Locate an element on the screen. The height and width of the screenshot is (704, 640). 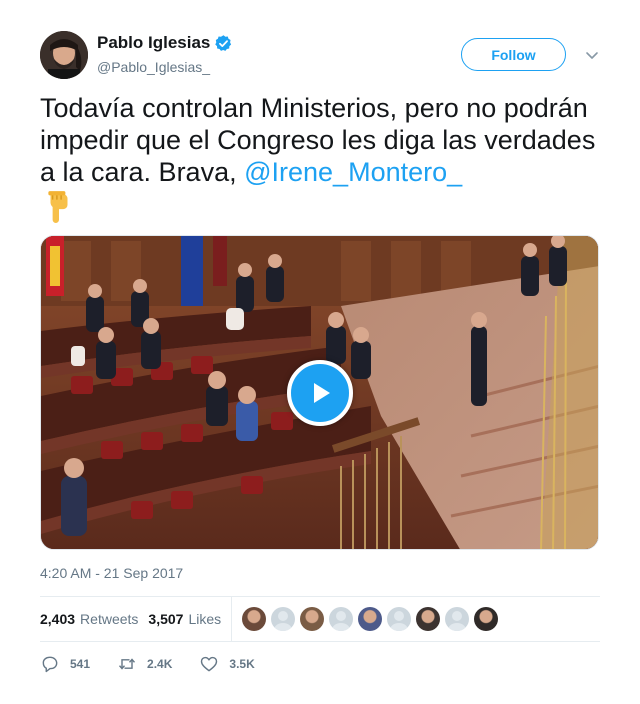
like-count: 3.5K is located at coordinates (242, 664).